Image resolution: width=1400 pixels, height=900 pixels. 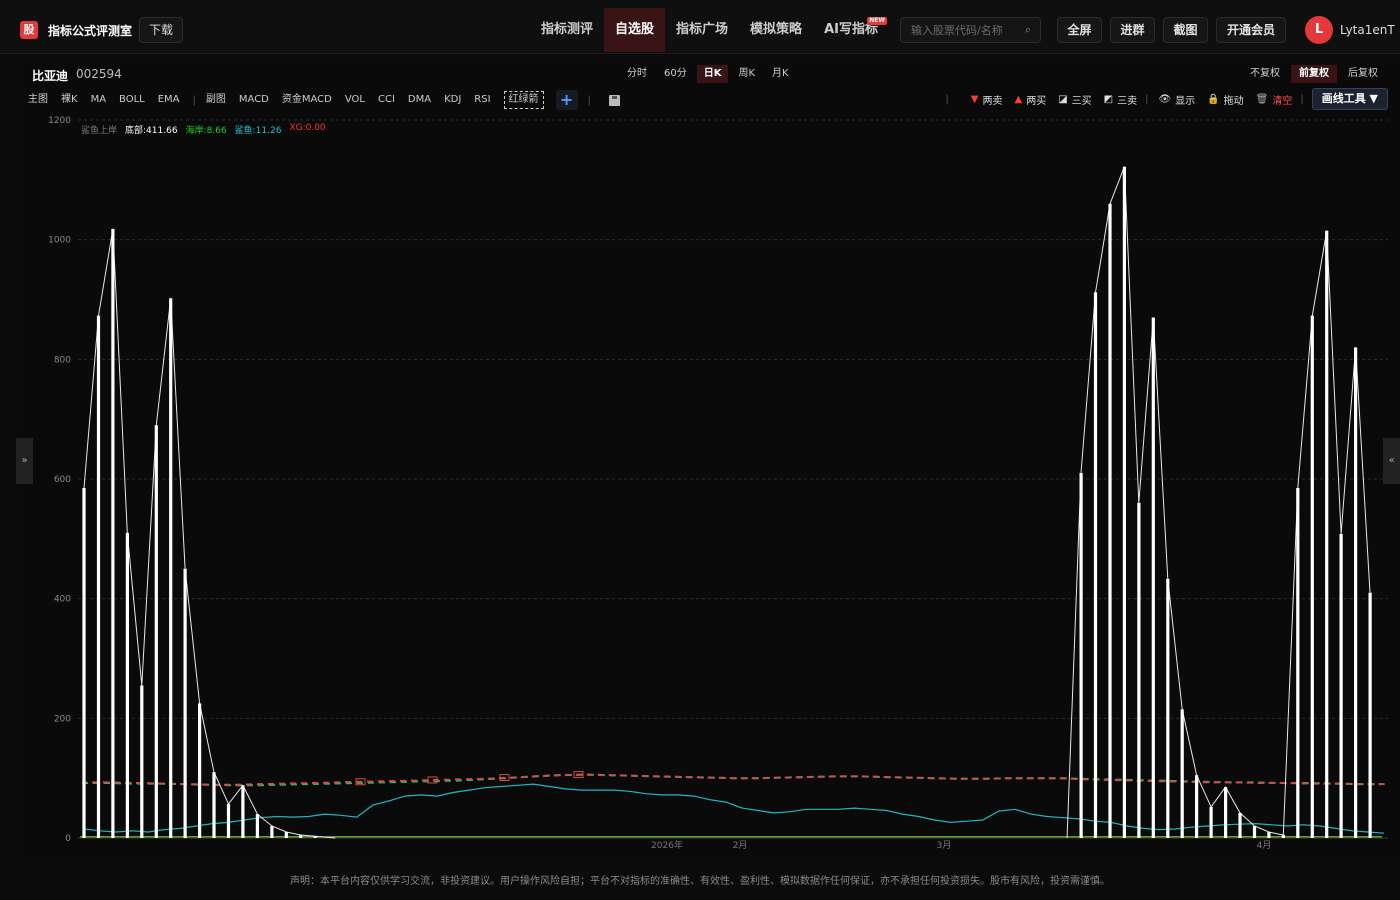 What do you see at coordinates (1391, 461) in the screenshot?
I see `expand-right-icon: «` at bounding box center [1391, 461].